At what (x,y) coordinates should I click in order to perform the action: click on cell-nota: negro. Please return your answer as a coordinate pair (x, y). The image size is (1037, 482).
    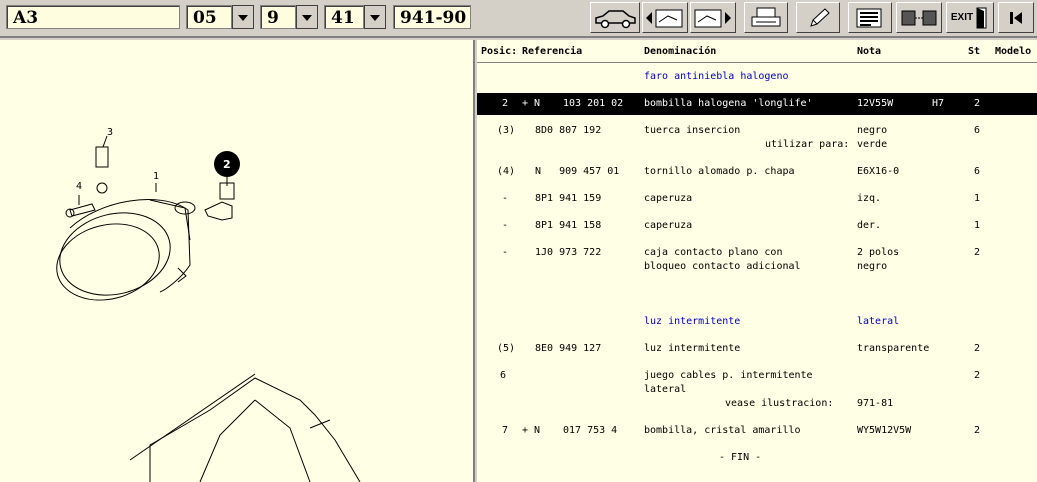
    Looking at the image, I should click on (872, 130).